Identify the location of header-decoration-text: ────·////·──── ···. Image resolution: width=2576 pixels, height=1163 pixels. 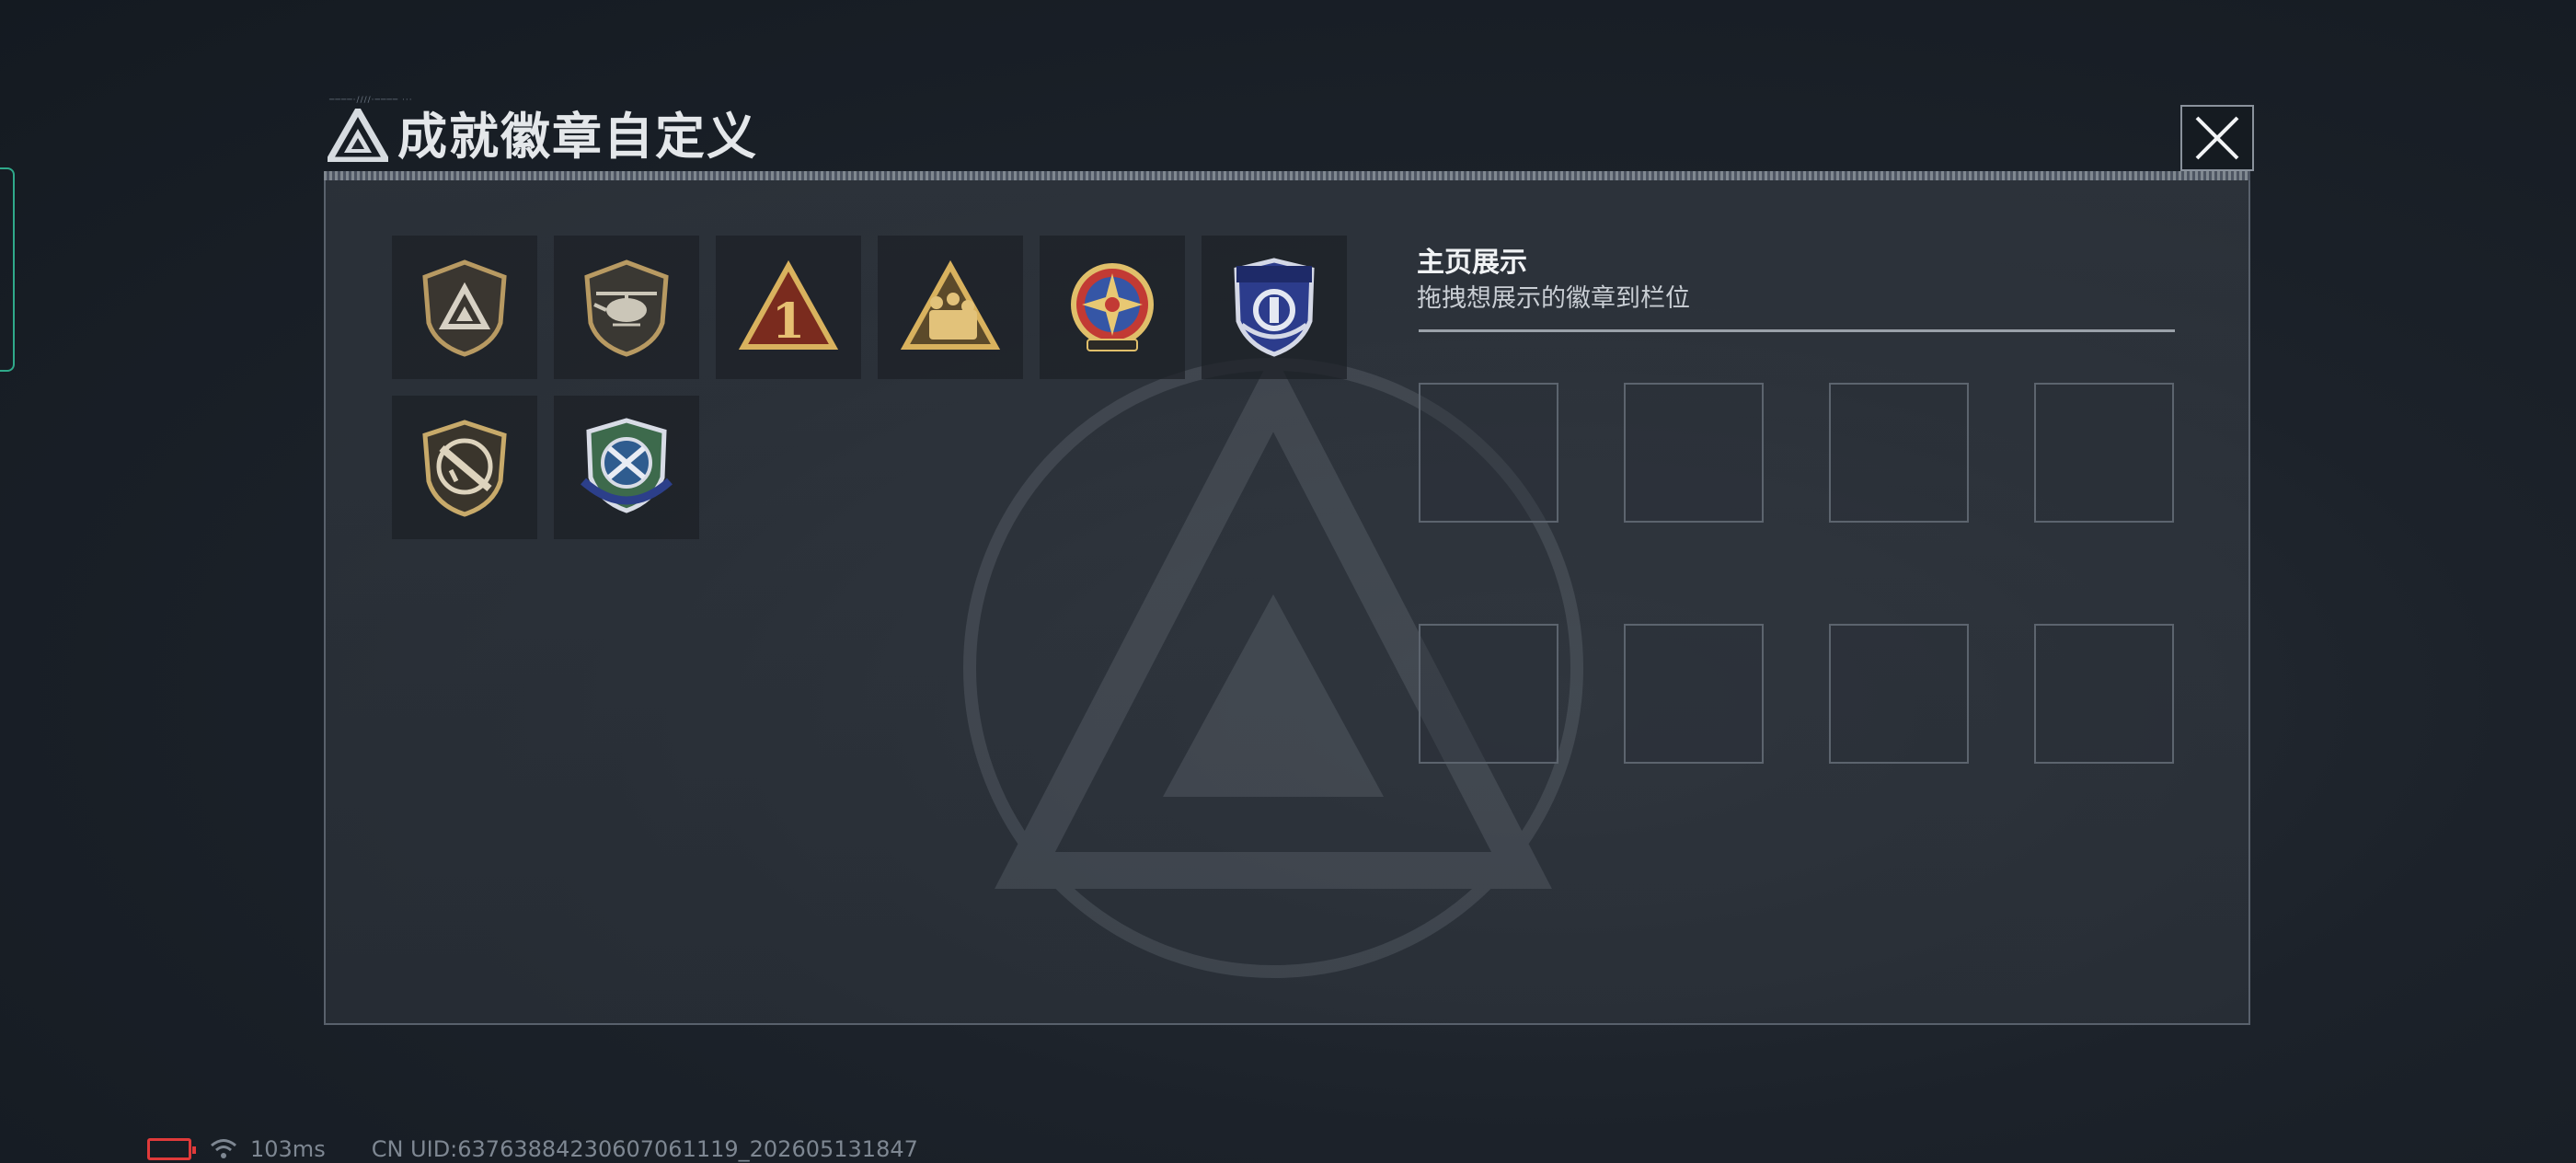
(371, 101).